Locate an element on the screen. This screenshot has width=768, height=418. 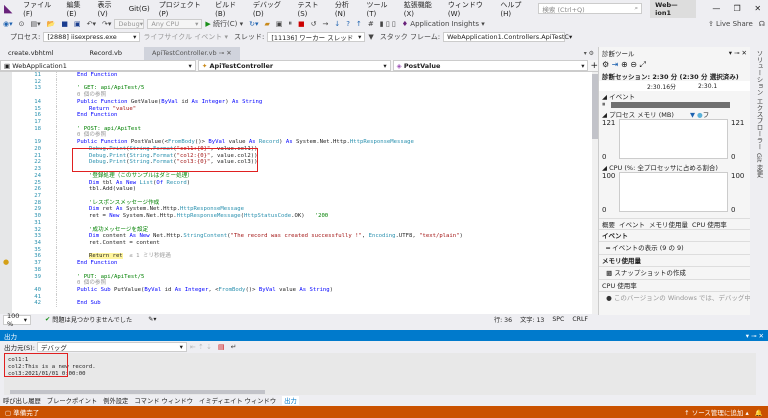
panel-controls: ▾ ⊸ ✕ is located at coordinates (738, 53).